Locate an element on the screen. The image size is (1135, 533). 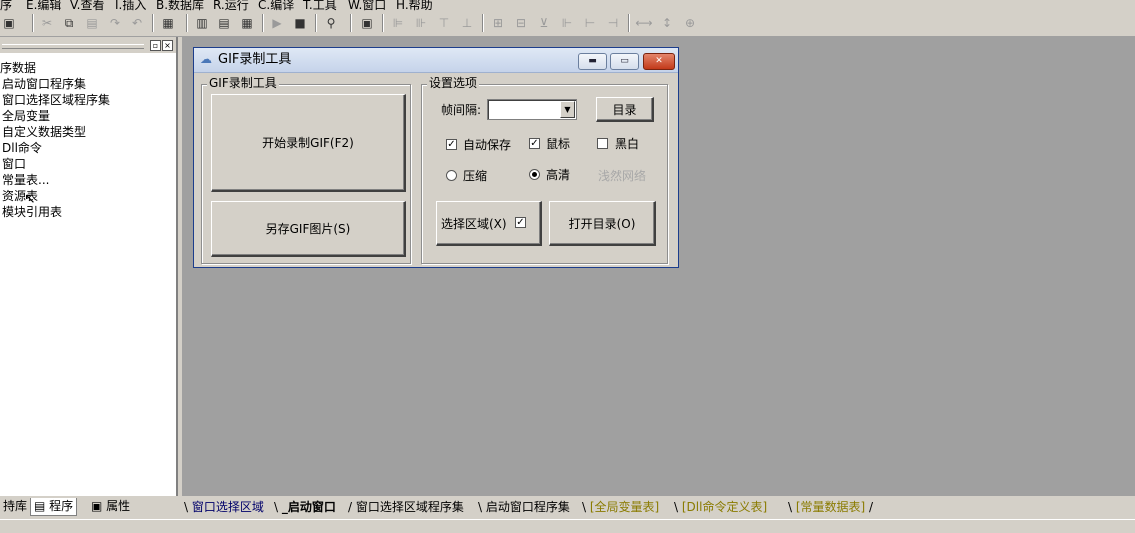
dialog-title: GIF录制工具 is located at coordinates (255, 59).